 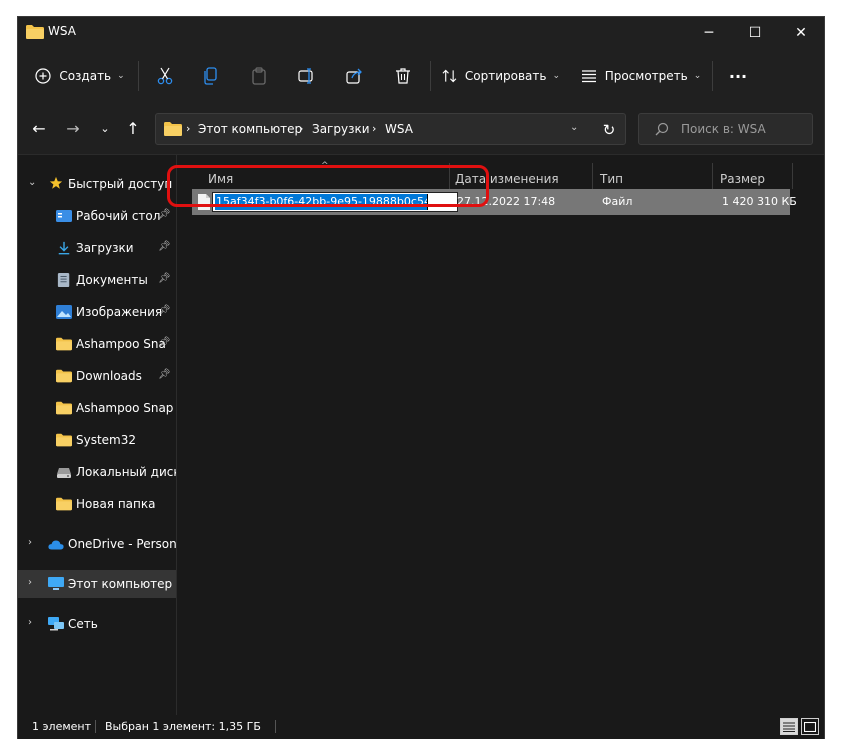 I want to click on sort-label: Сортировать, so click(x=505, y=76).